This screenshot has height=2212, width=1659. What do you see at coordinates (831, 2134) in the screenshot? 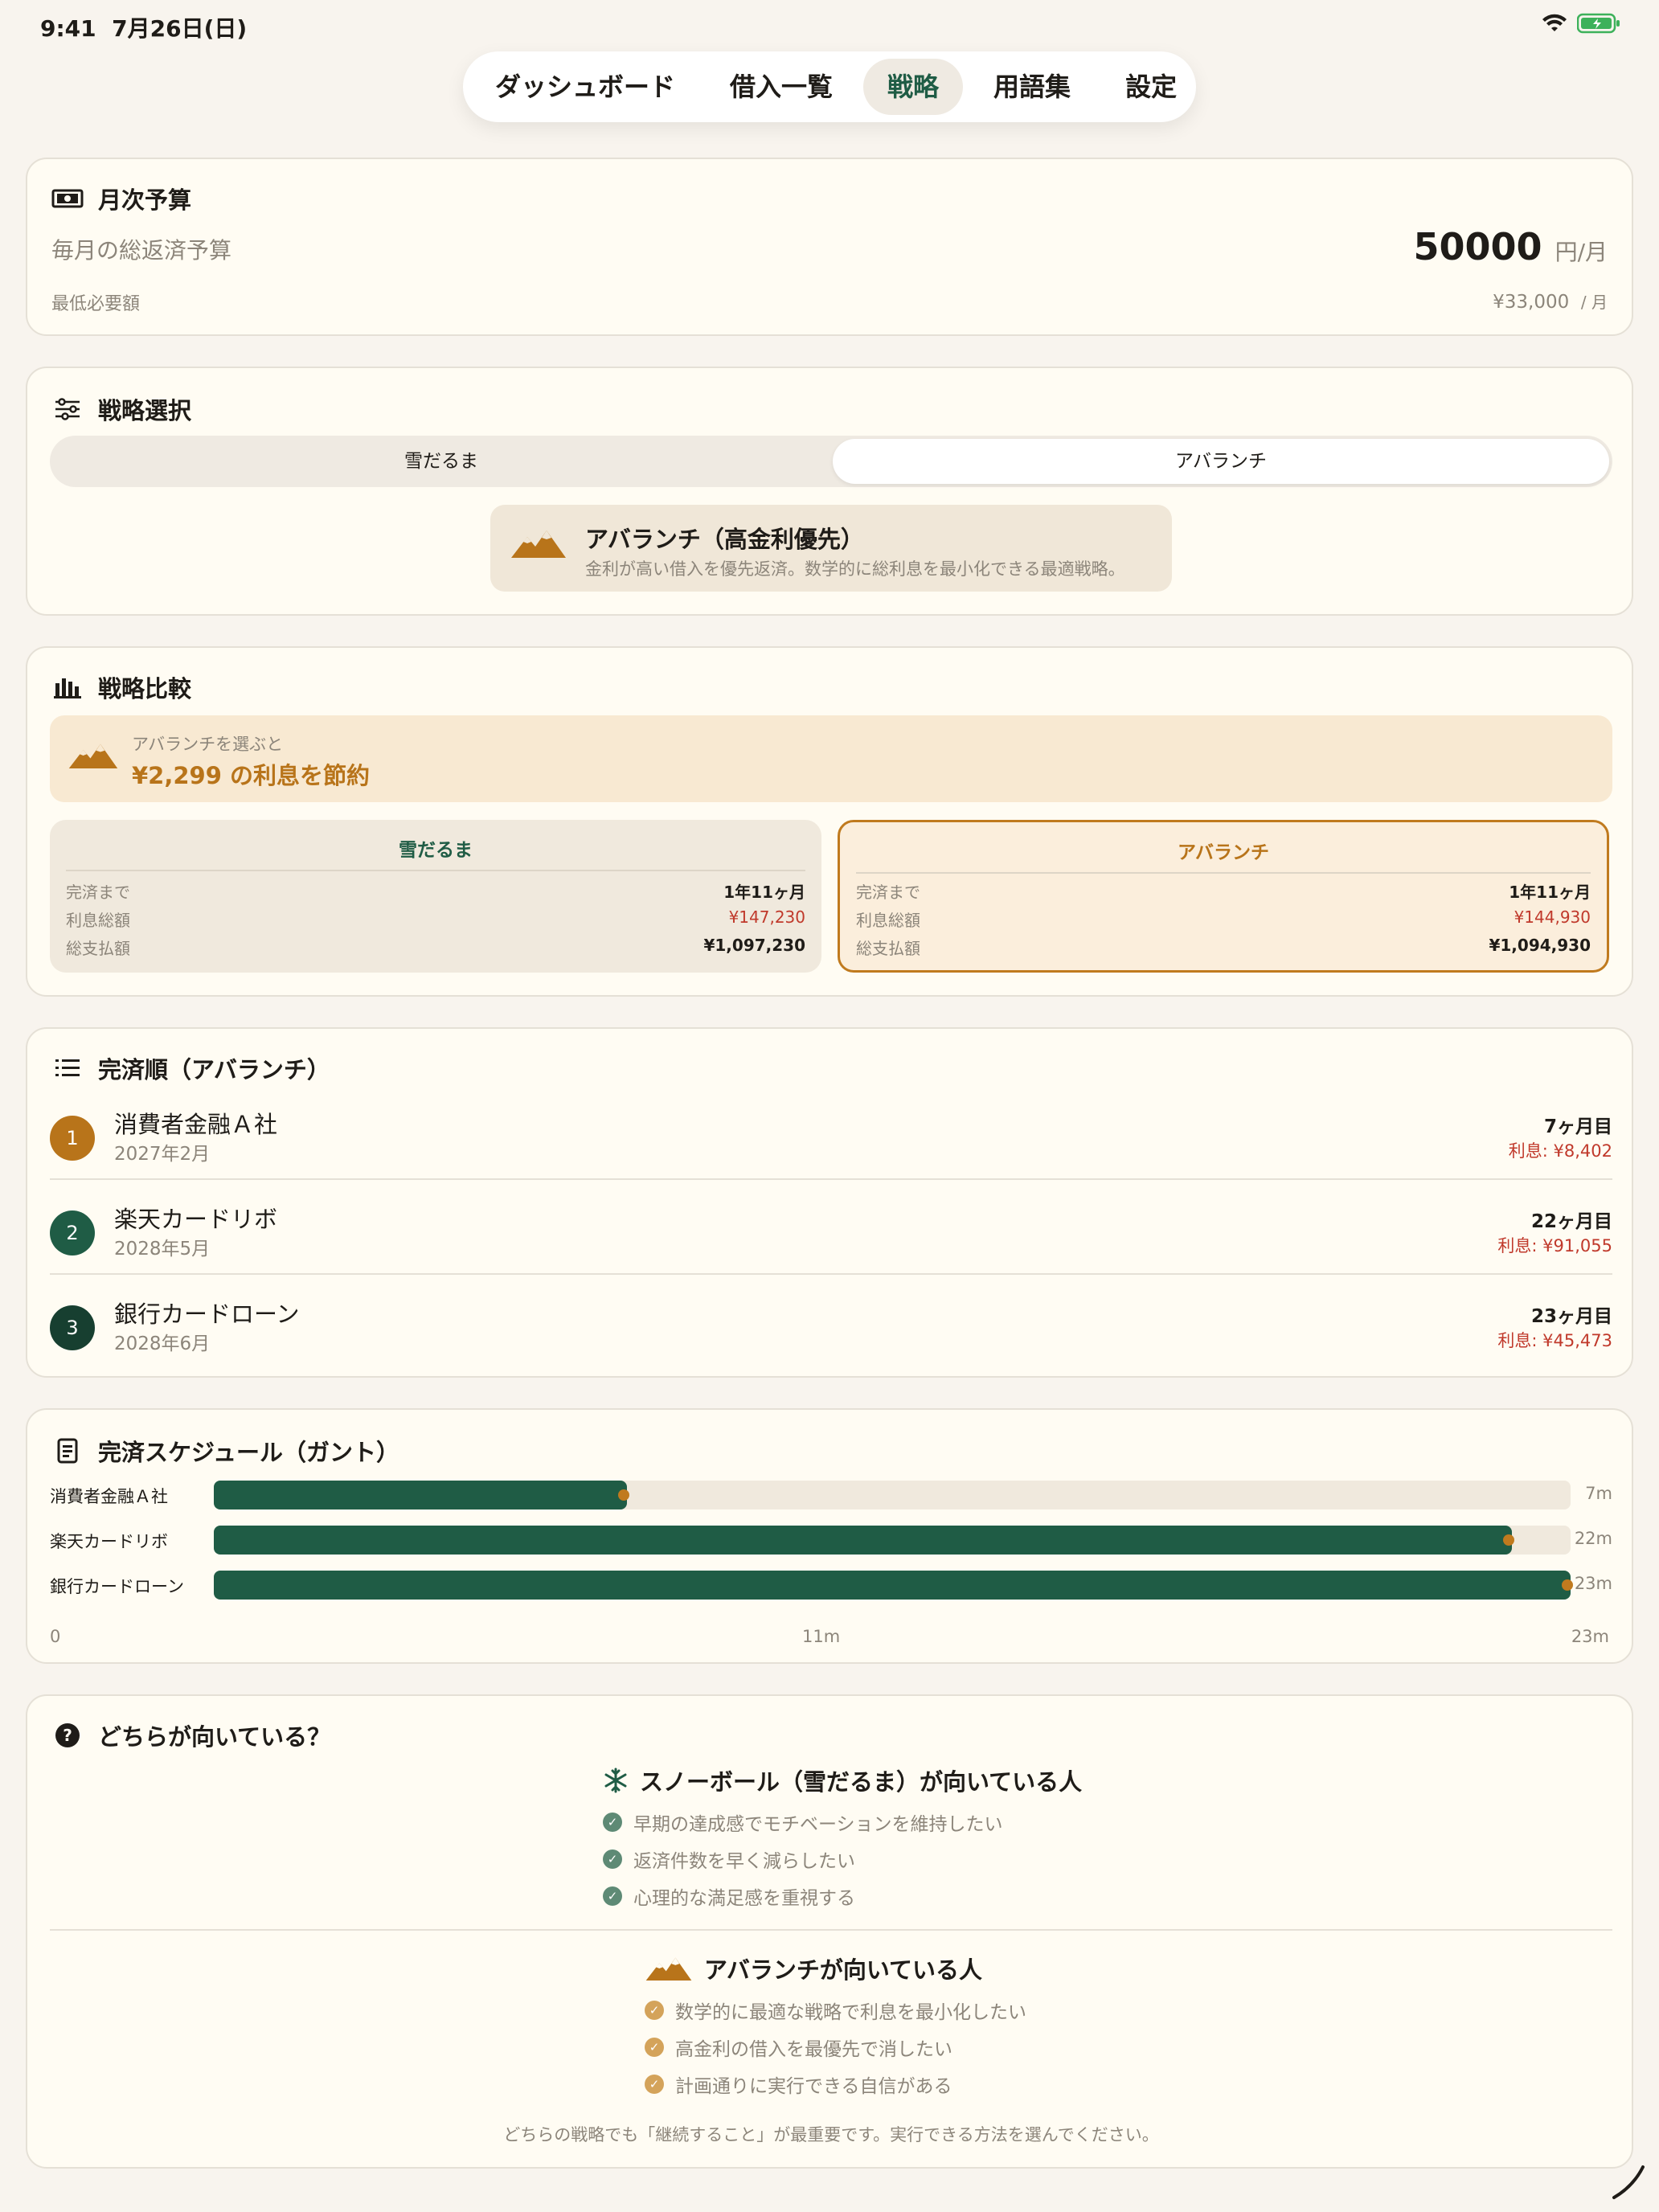
I see `footer-note: どちらの戦略でも「継続すること」が最重要です。実行できる方法を選んでください。` at bounding box center [831, 2134].